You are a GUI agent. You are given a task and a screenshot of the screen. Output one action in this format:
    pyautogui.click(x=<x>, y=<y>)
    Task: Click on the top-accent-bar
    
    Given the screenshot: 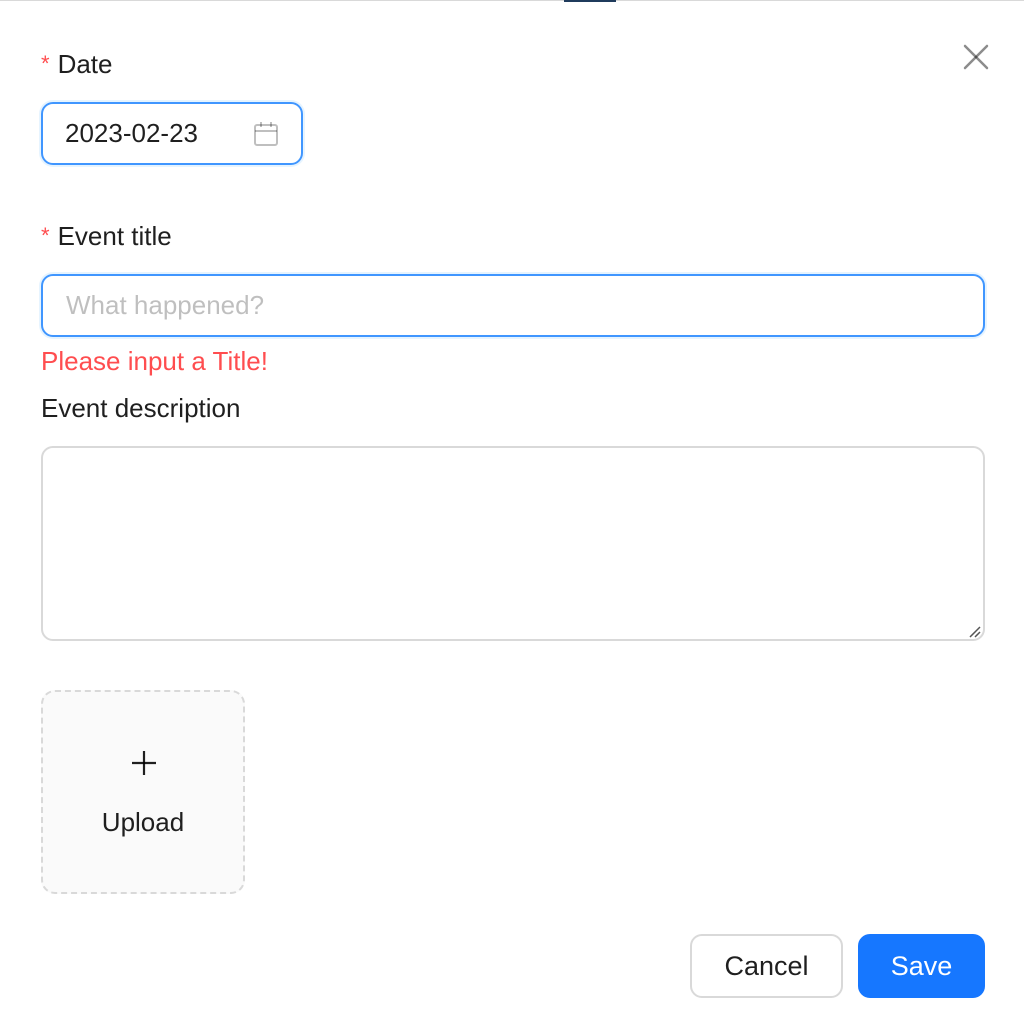 What is the action you would take?
    pyautogui.click(x=590, y=1)
    